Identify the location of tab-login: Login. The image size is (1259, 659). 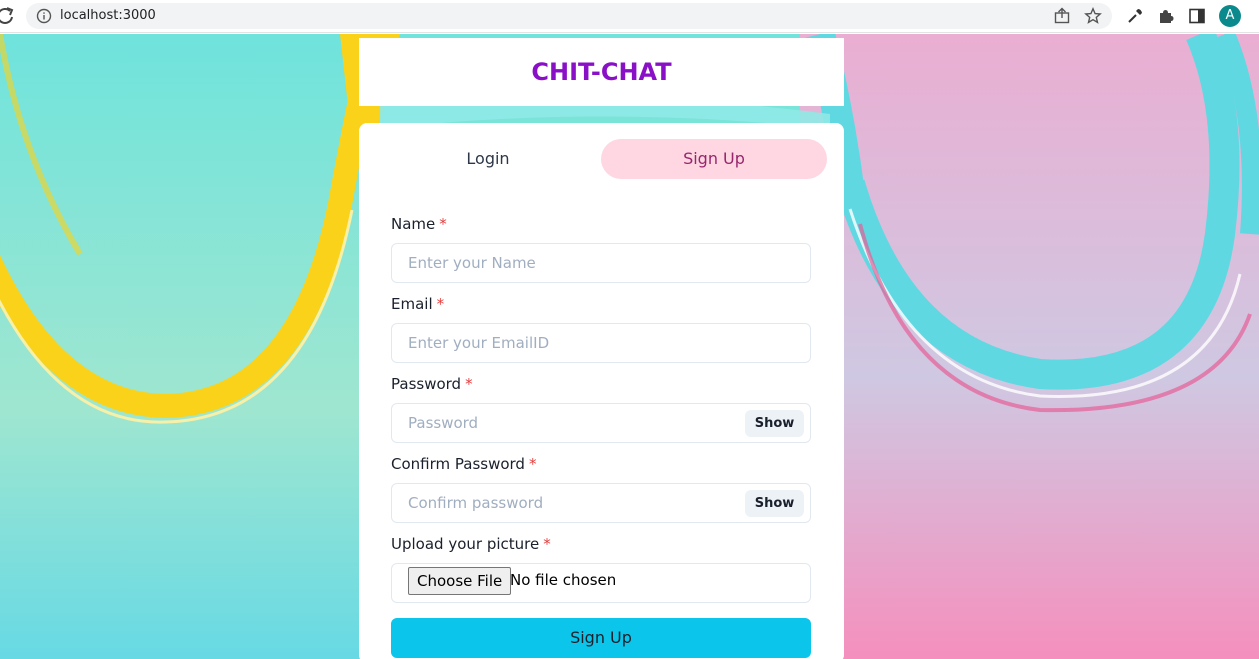
(488, 159).